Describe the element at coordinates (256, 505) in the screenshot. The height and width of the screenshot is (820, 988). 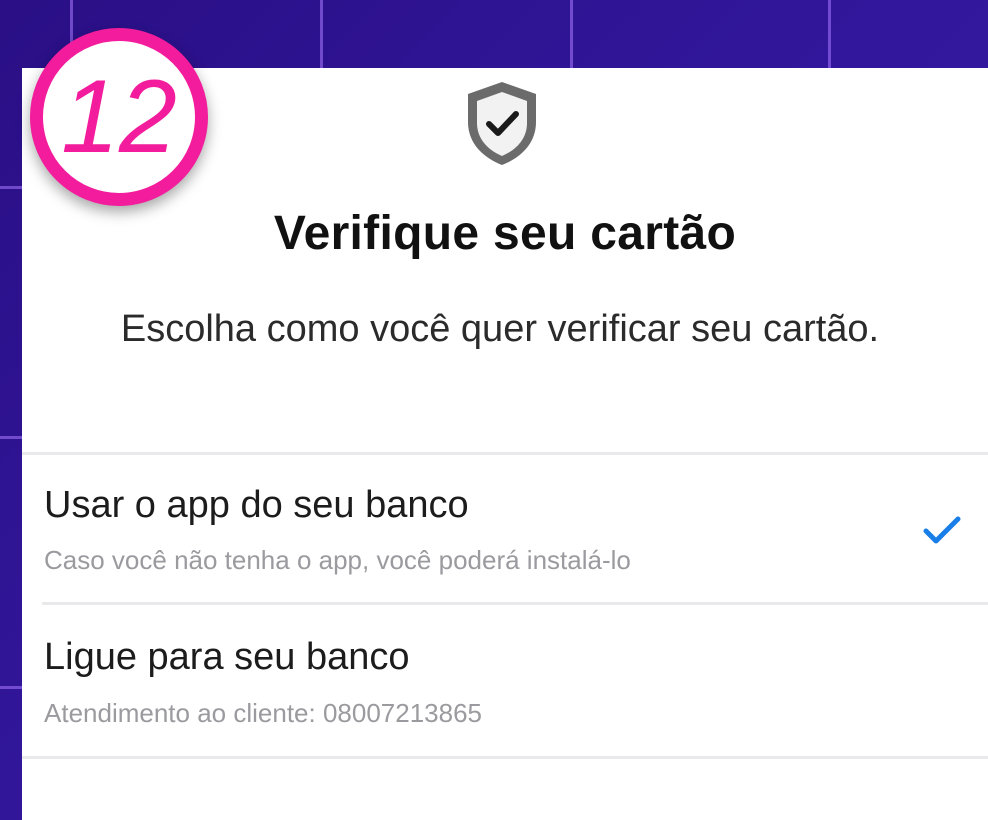
I see `option-title: Usar o app do seu banco` at that location.